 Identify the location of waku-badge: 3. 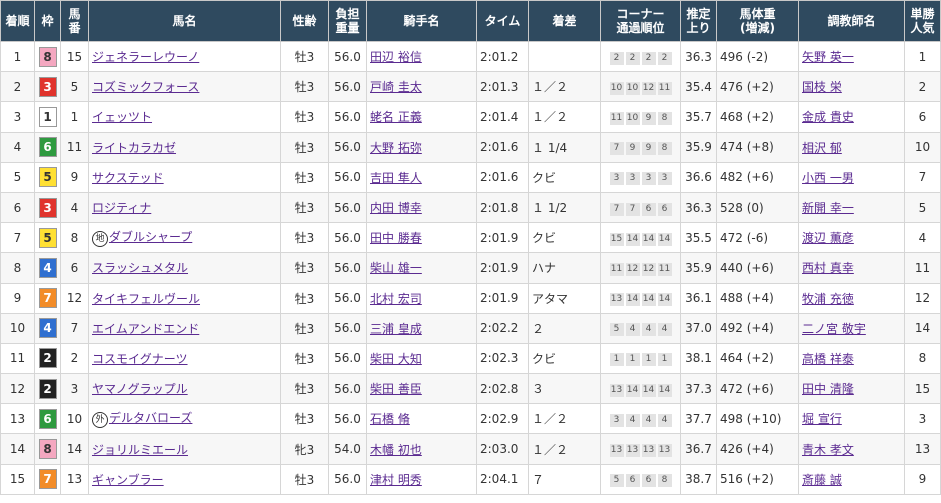
(47, 207).